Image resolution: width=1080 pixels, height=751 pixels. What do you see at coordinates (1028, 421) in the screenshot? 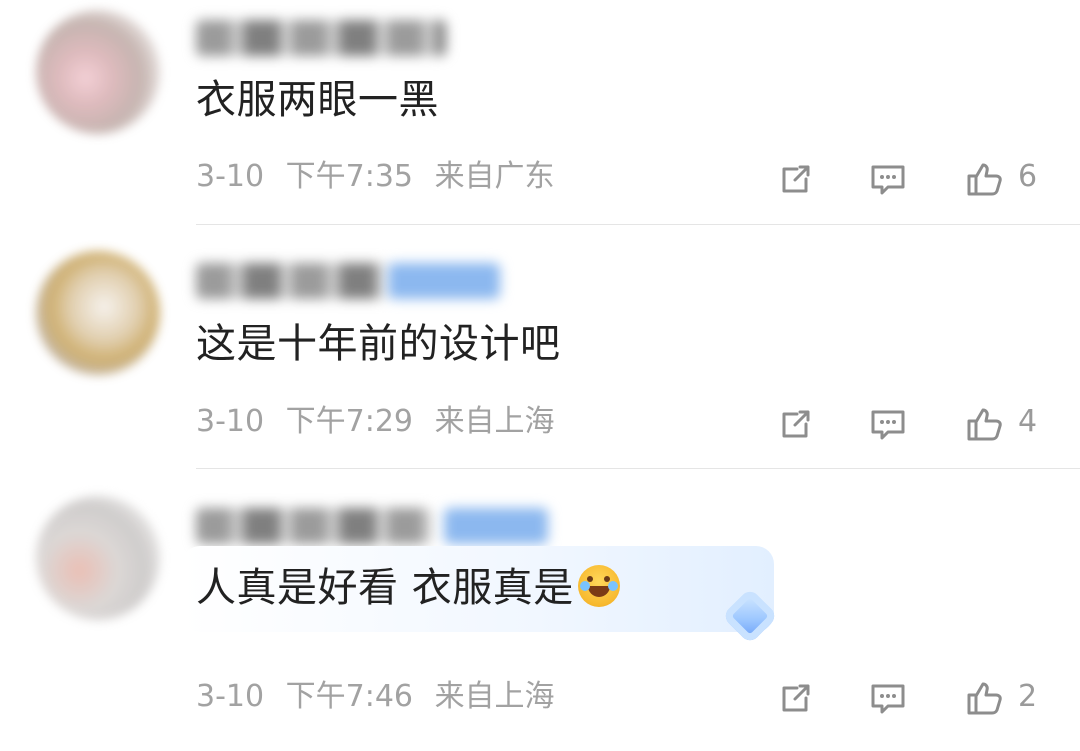
I see `like-count: 4` at bounding box center [1028, 421].